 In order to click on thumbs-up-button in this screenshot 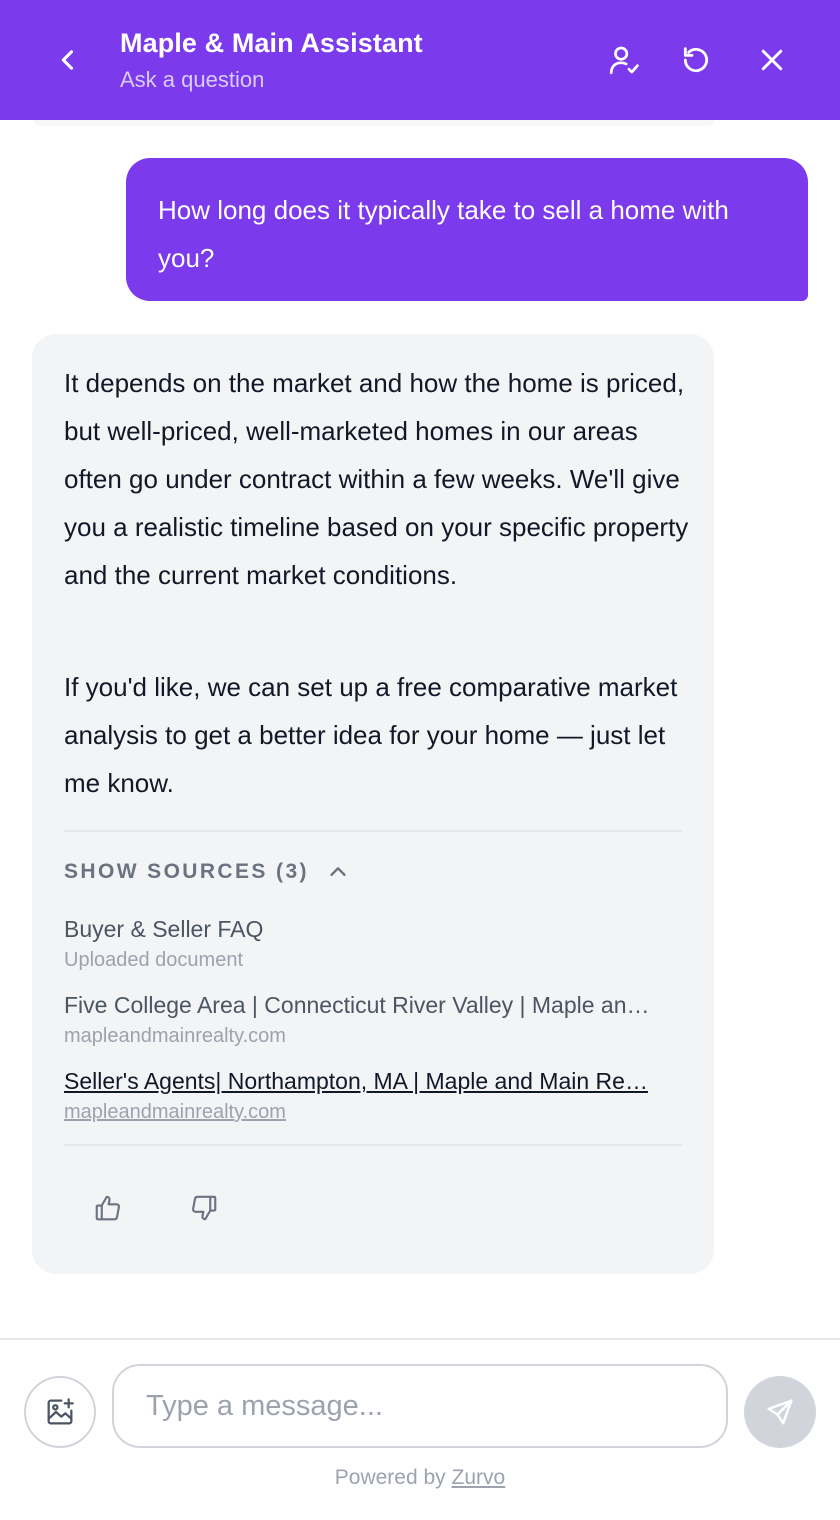, I will do `click(108, 1208)`.